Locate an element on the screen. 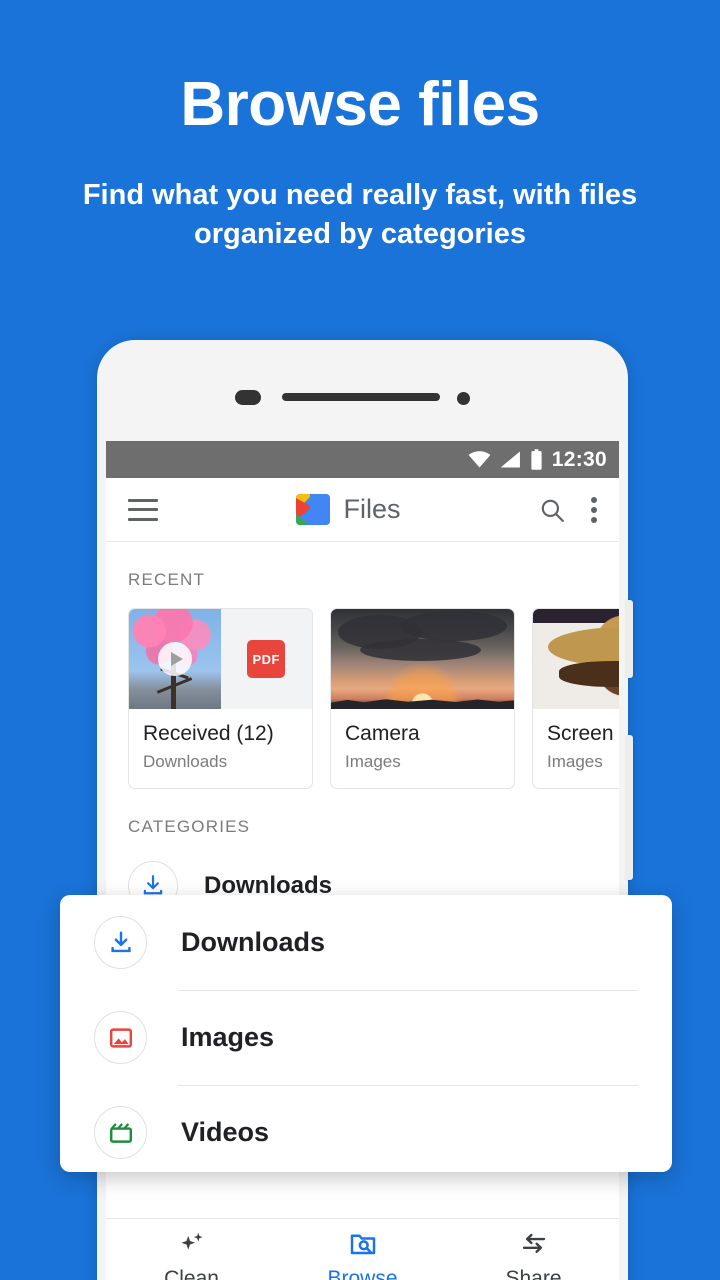  recent-card: Camera Images is located at coordinates (422, 698).